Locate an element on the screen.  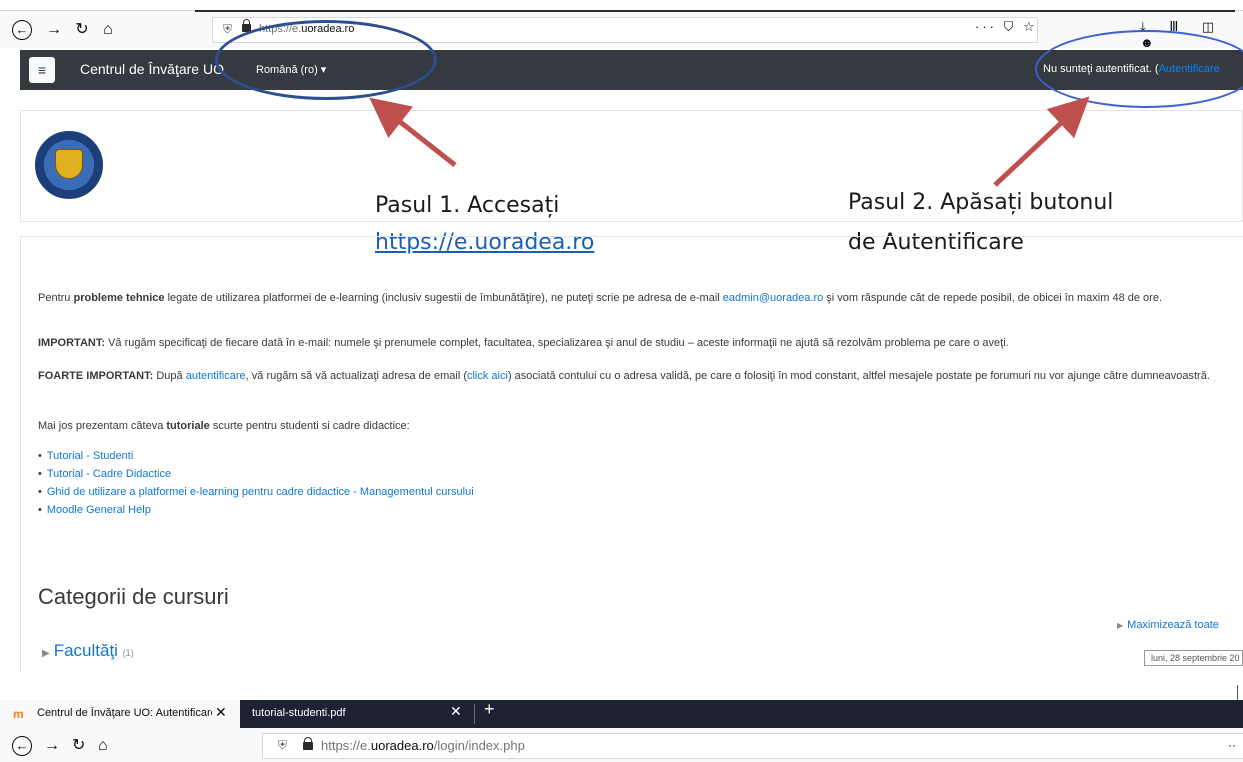
logo-shield-emblem is located at coordinates (69, 164).